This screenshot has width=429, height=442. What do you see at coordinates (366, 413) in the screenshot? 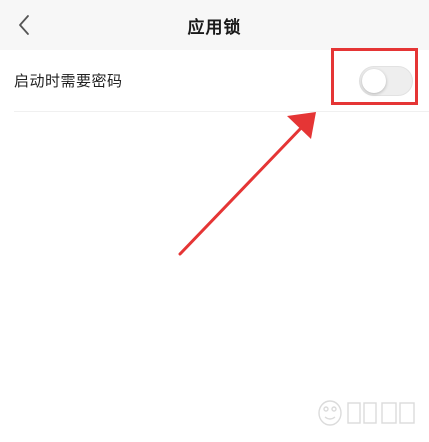
I see `watermark-logo` at bounding box center [366, 413].